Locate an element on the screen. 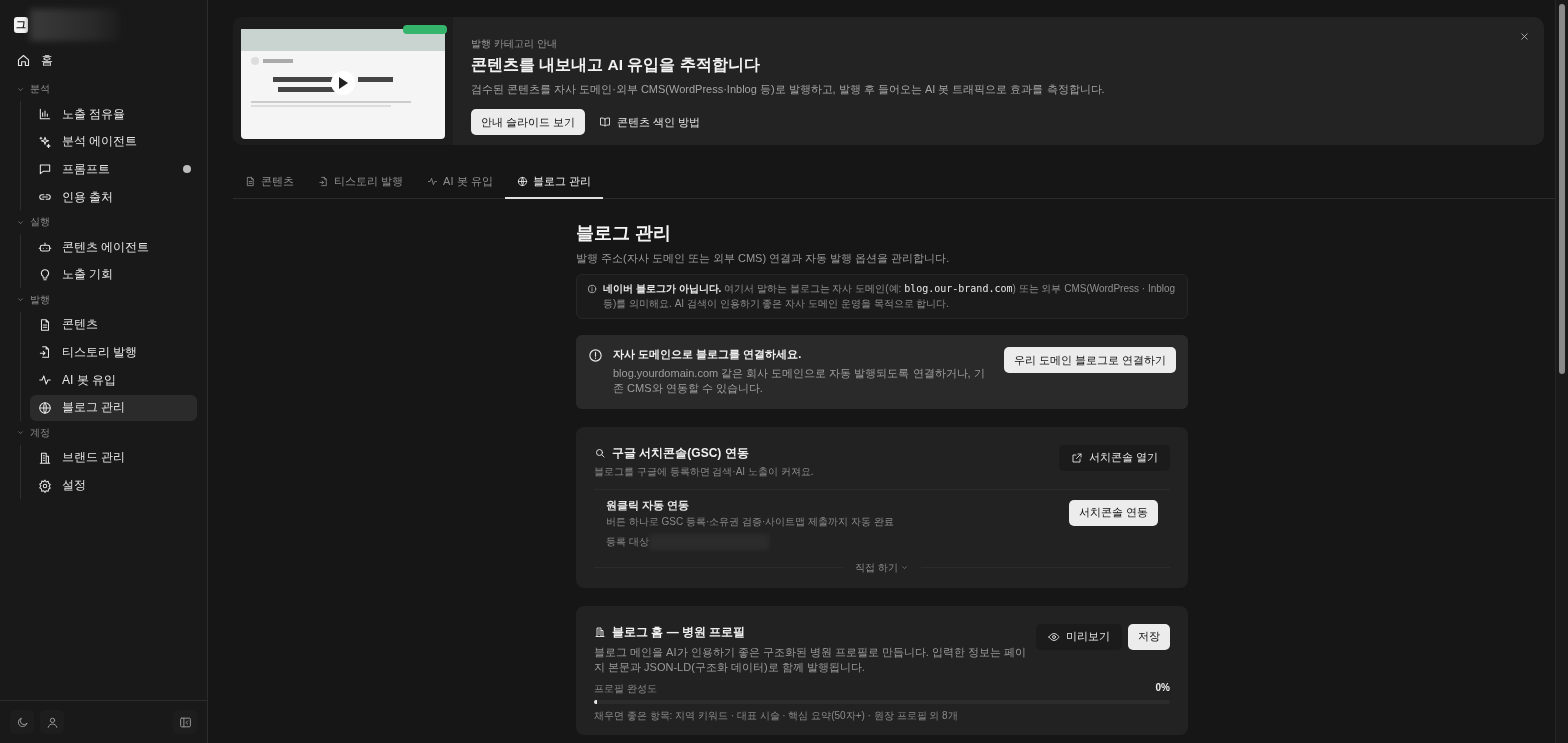  external-link-icon is located at coordinates (1076, 457).